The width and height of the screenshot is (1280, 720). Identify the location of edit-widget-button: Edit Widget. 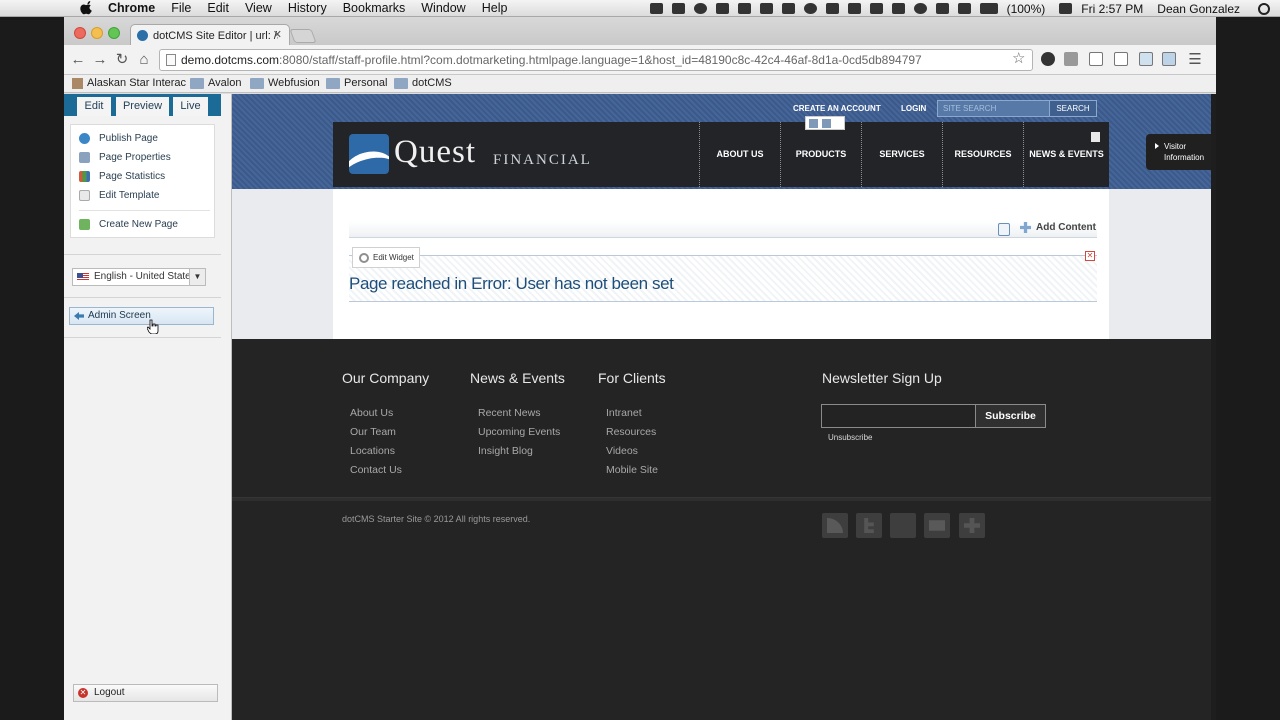
(386, 257).